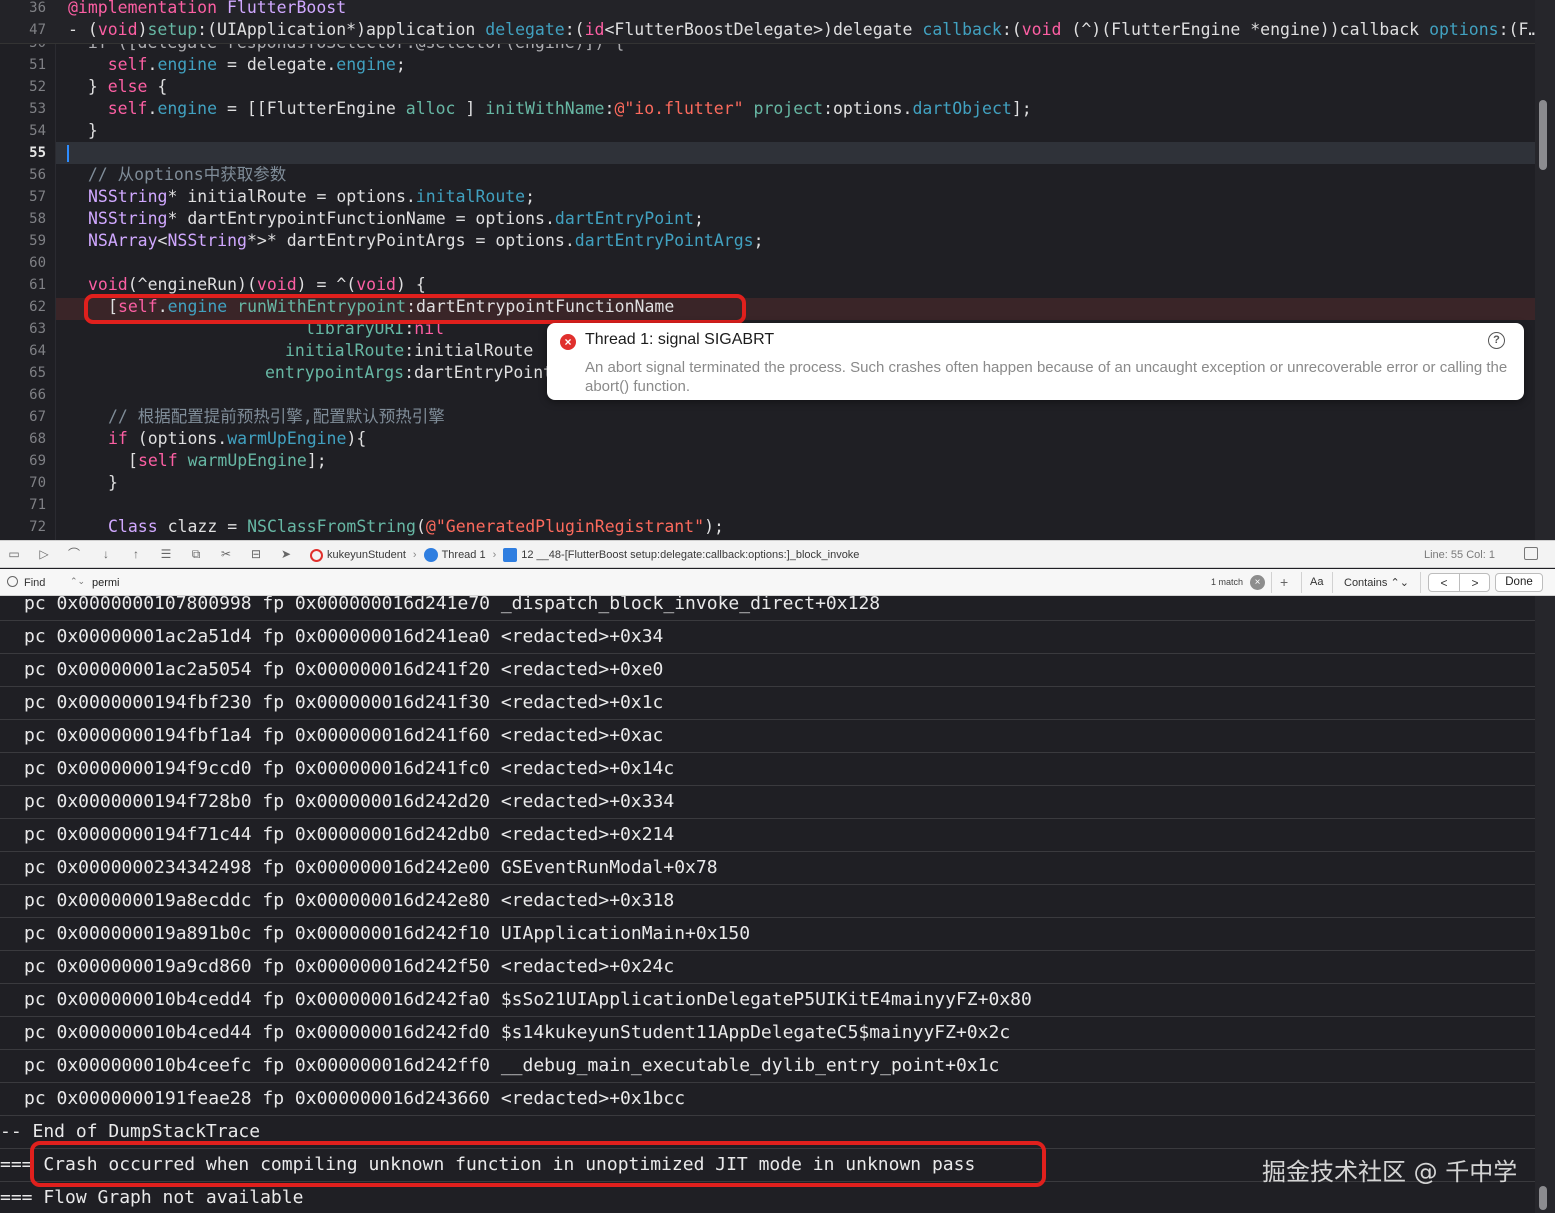  What do you see at coordinates (510, 555) in the screenshot?
I see `stack-frame-icon` at bounding box center [510, 555].